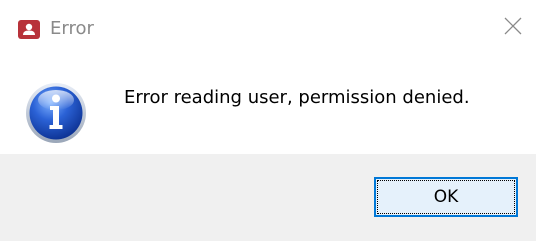 The image size is (536, 241). I want to click on info-icon, so click(56, 113).